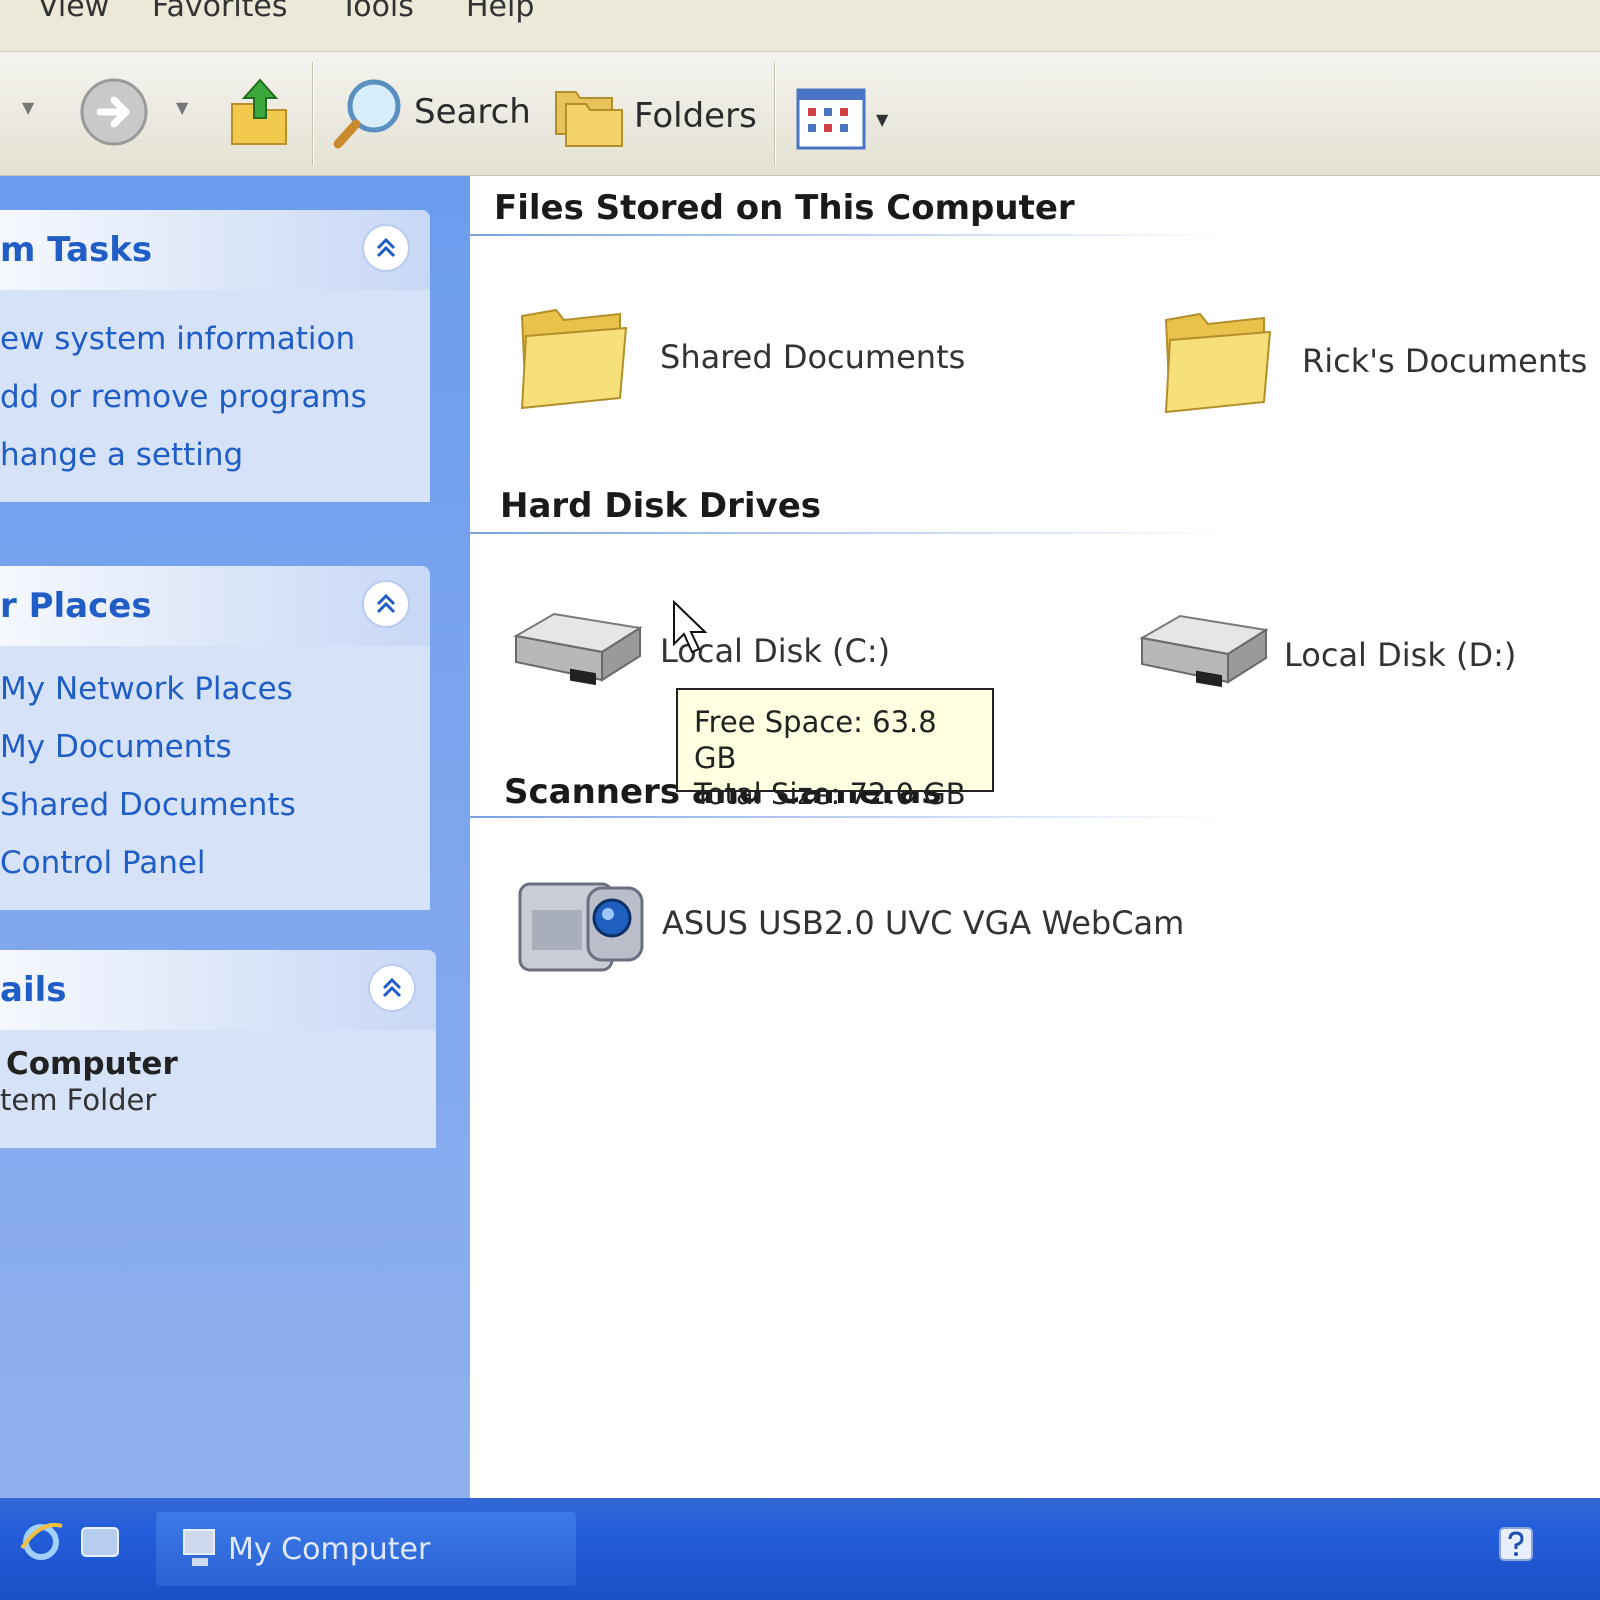 The width and height of the screenshot is (1600, 1600). Describe the element at coordinates (100, 1542) in the screenshot. I see `show-desktop-icon` at that location.